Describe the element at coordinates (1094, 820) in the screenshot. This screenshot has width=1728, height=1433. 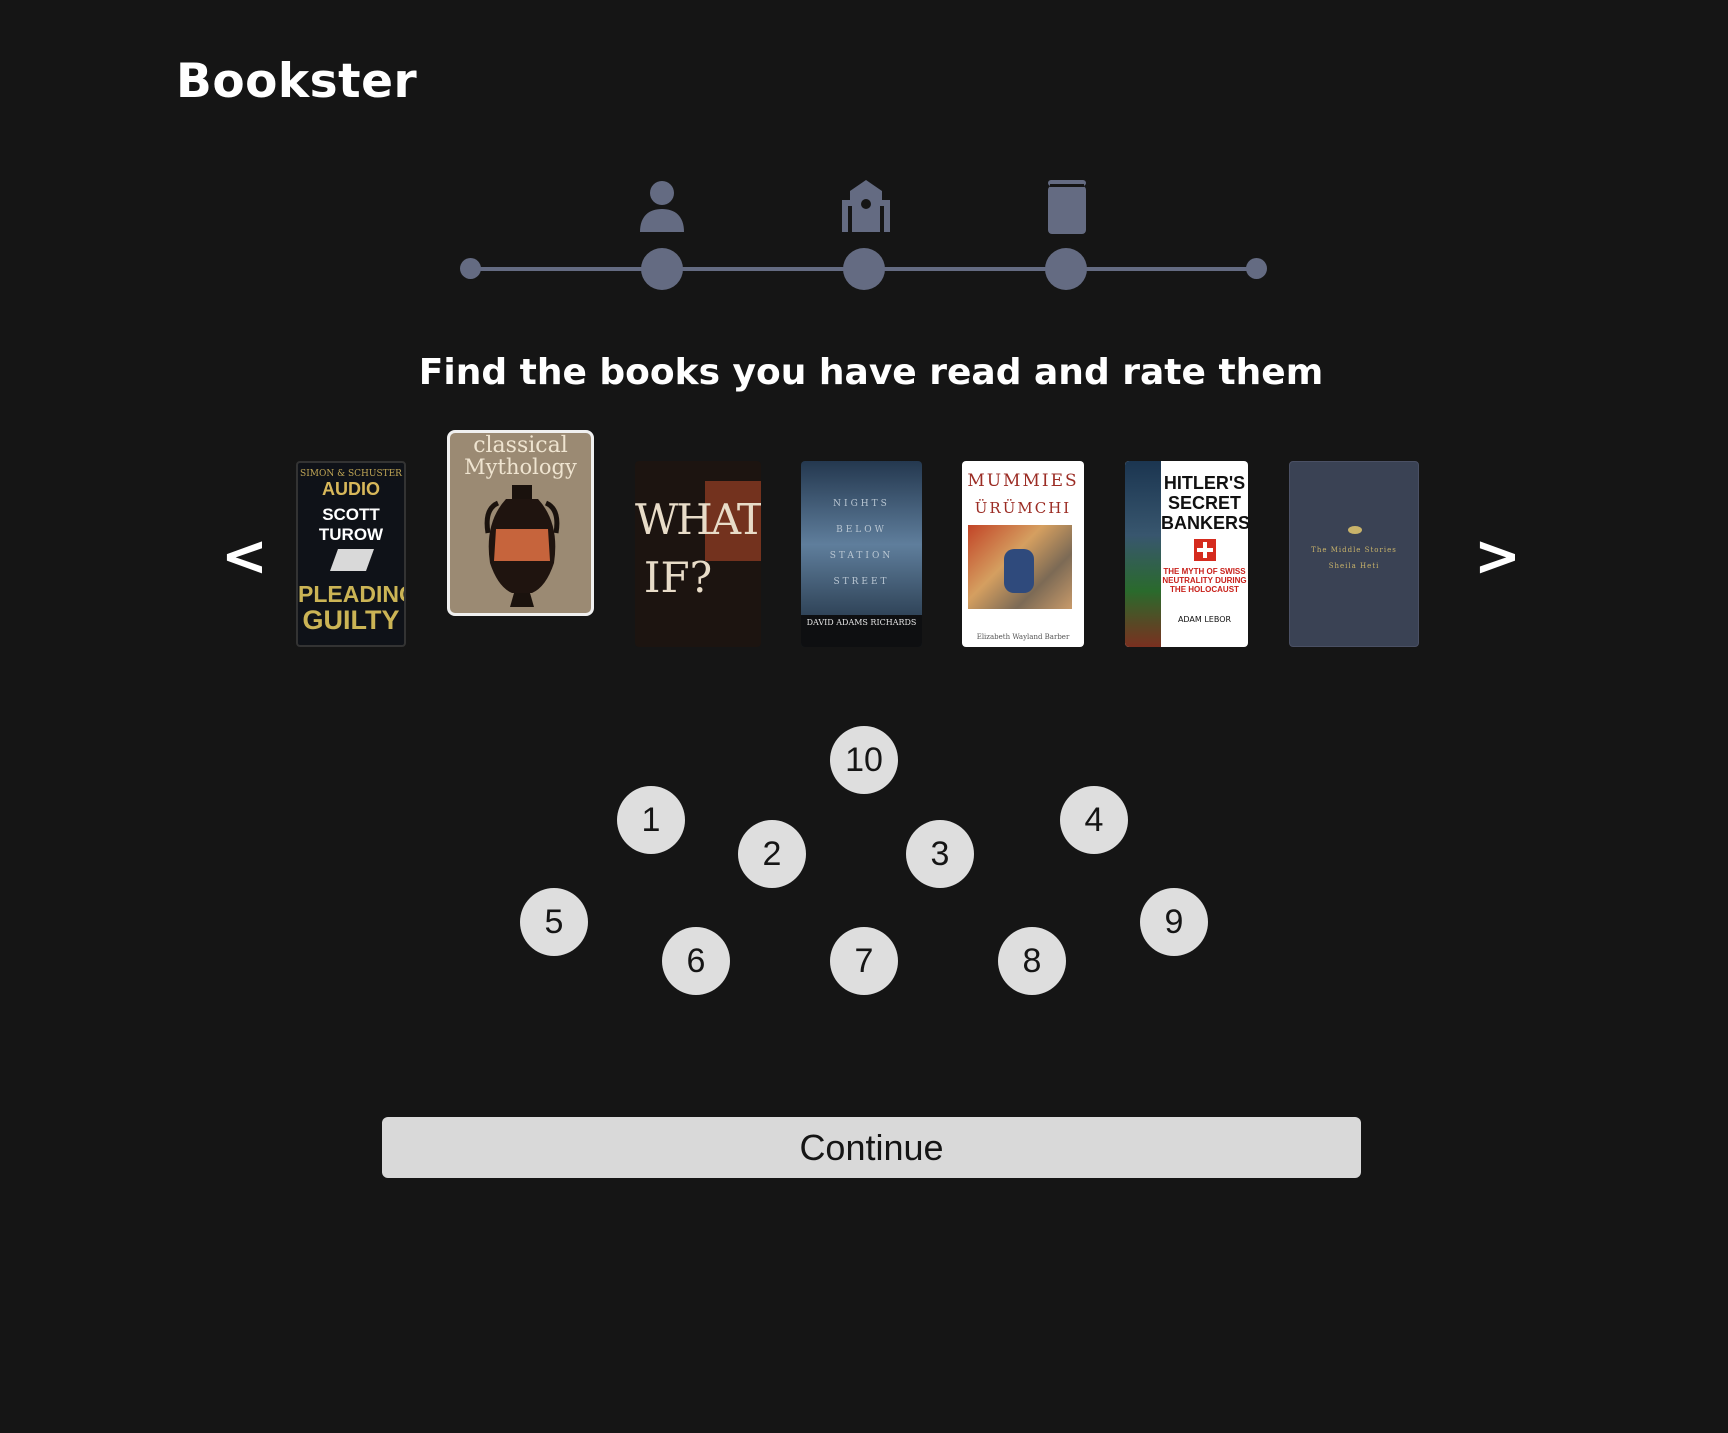
I see `rating-4-button: 4` at that location.